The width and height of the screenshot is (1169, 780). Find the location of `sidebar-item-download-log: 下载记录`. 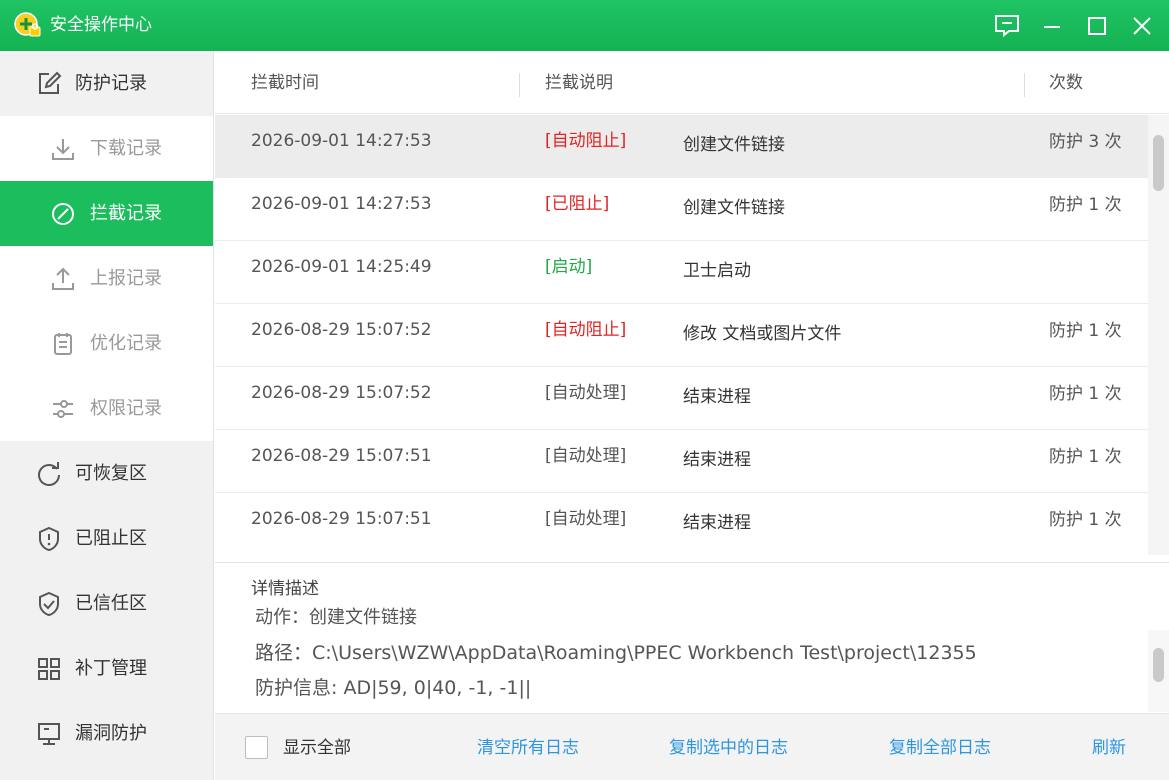

sidebar-item-download-log: 下载记录 is located at coordinates (107, 148).